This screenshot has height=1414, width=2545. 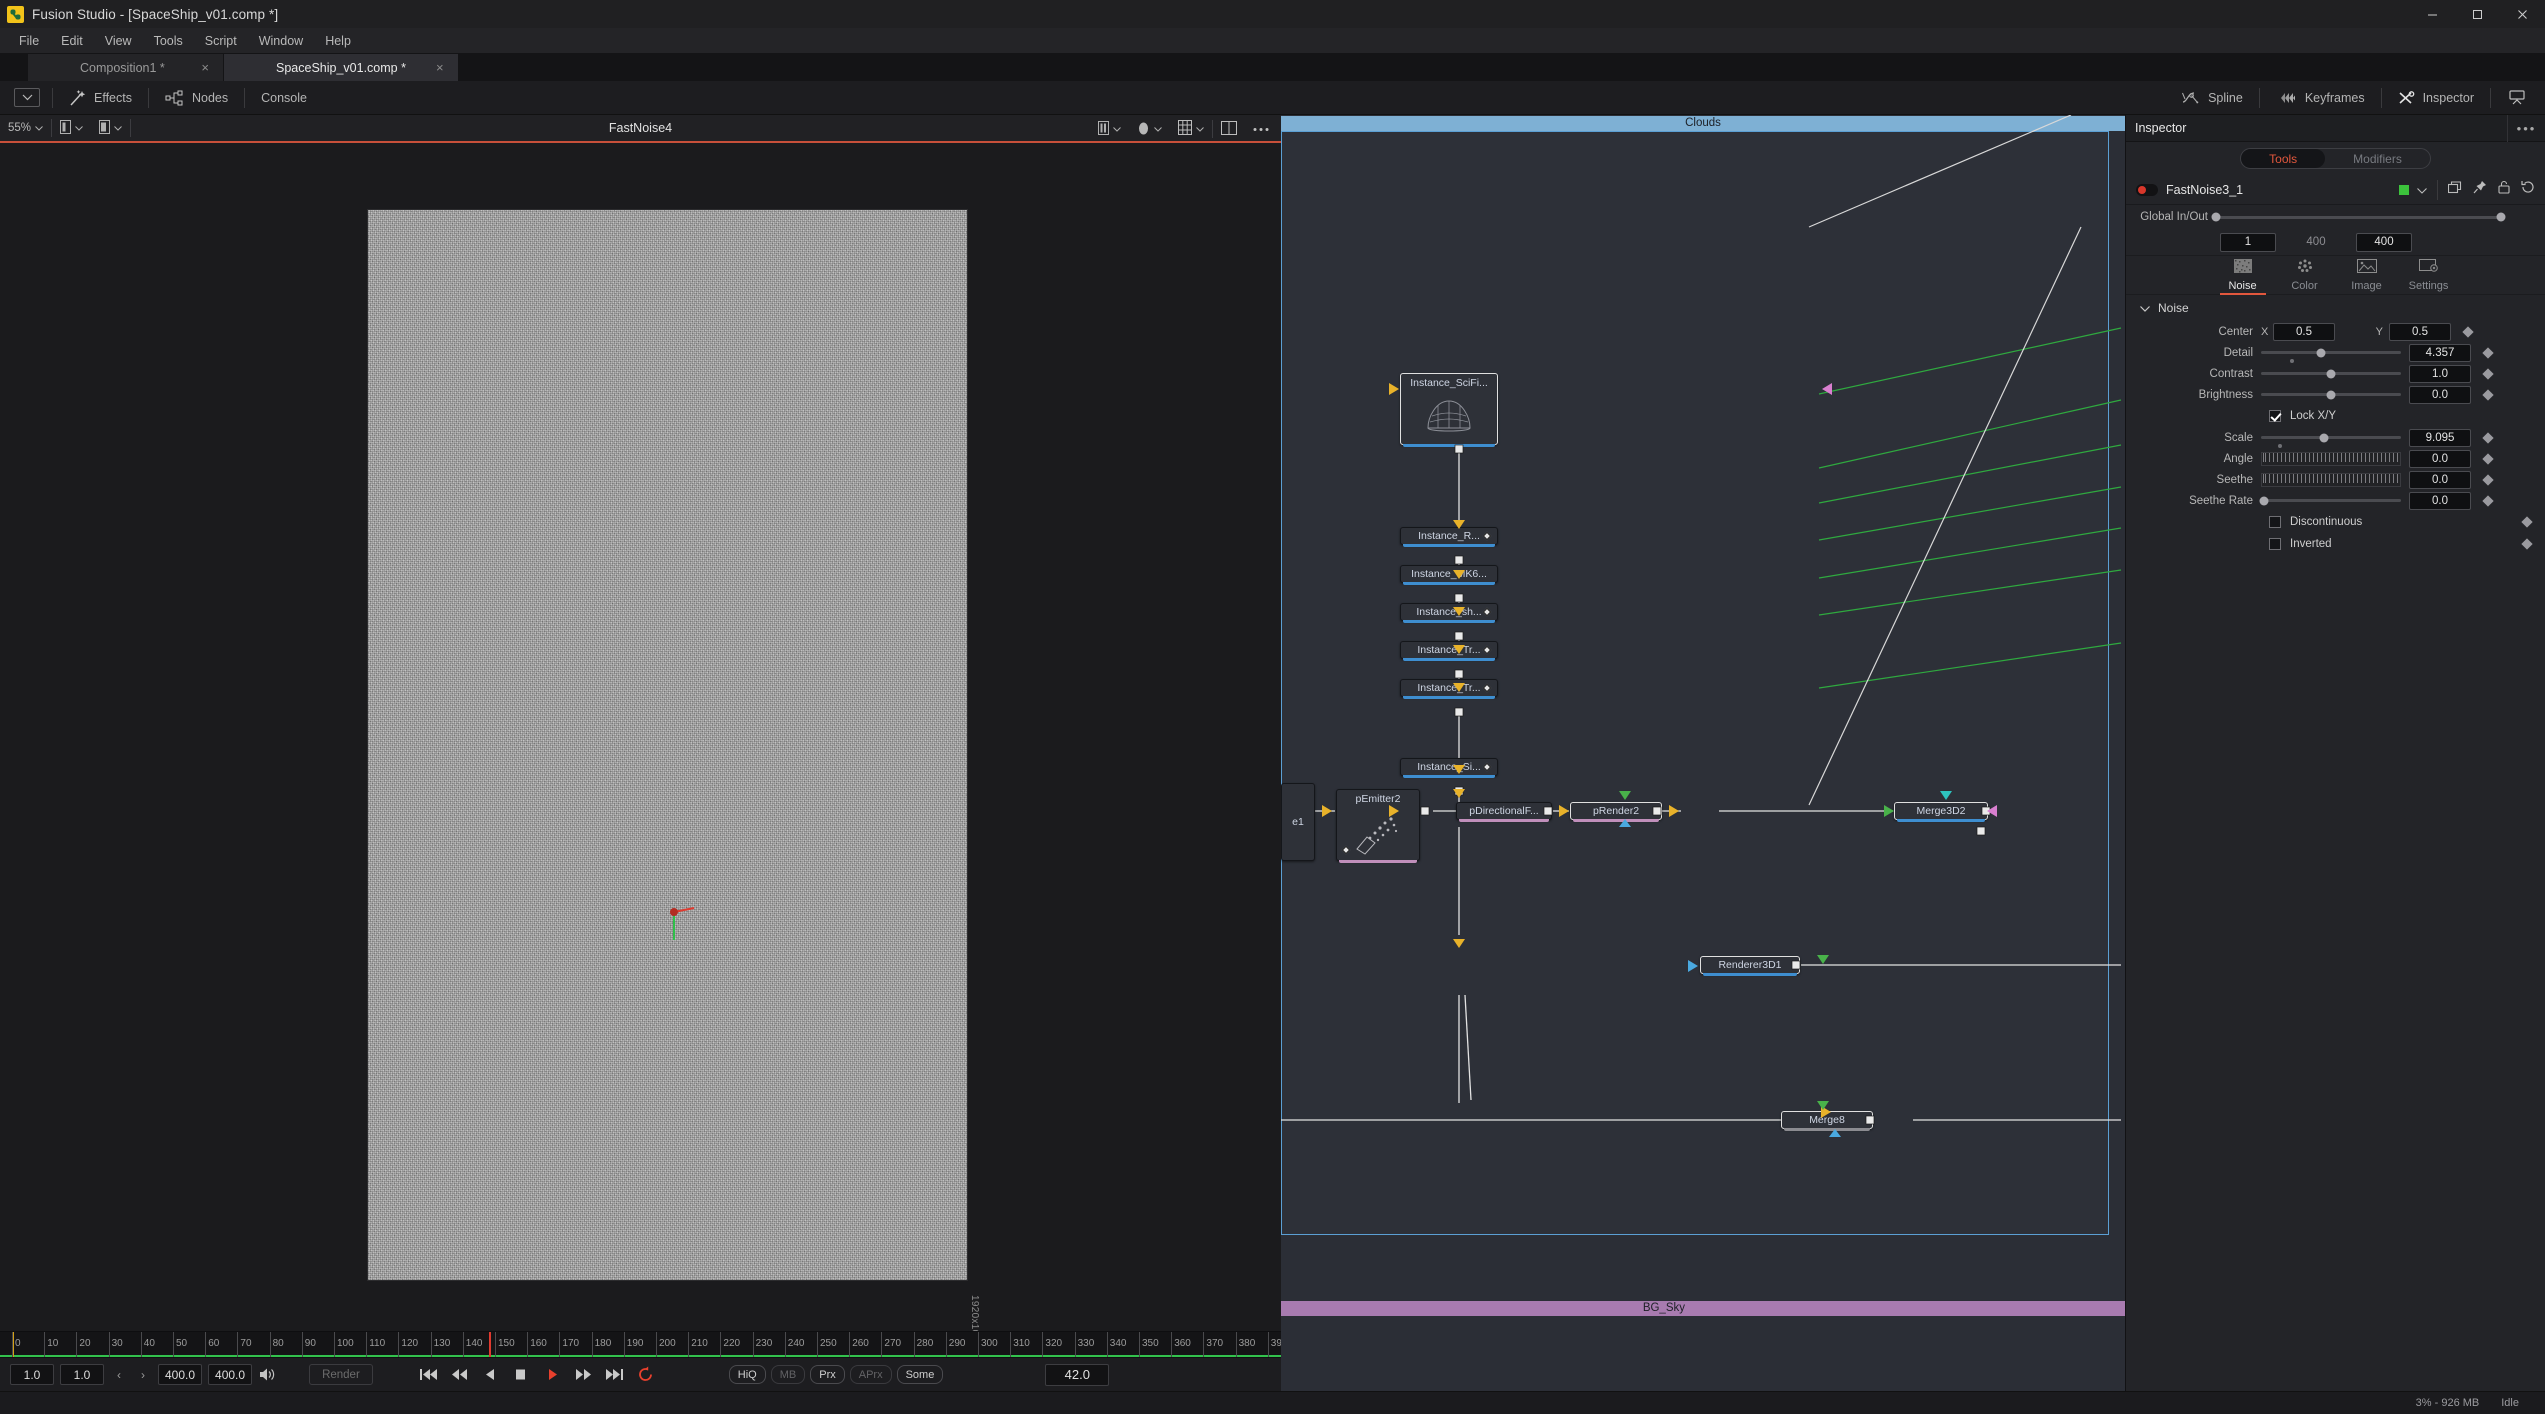 What do you see at coordinates (126, 67) in the screenshot?
I see `comp-tab-composition1: Composition1 * ×` at bounding box center [126, 67].